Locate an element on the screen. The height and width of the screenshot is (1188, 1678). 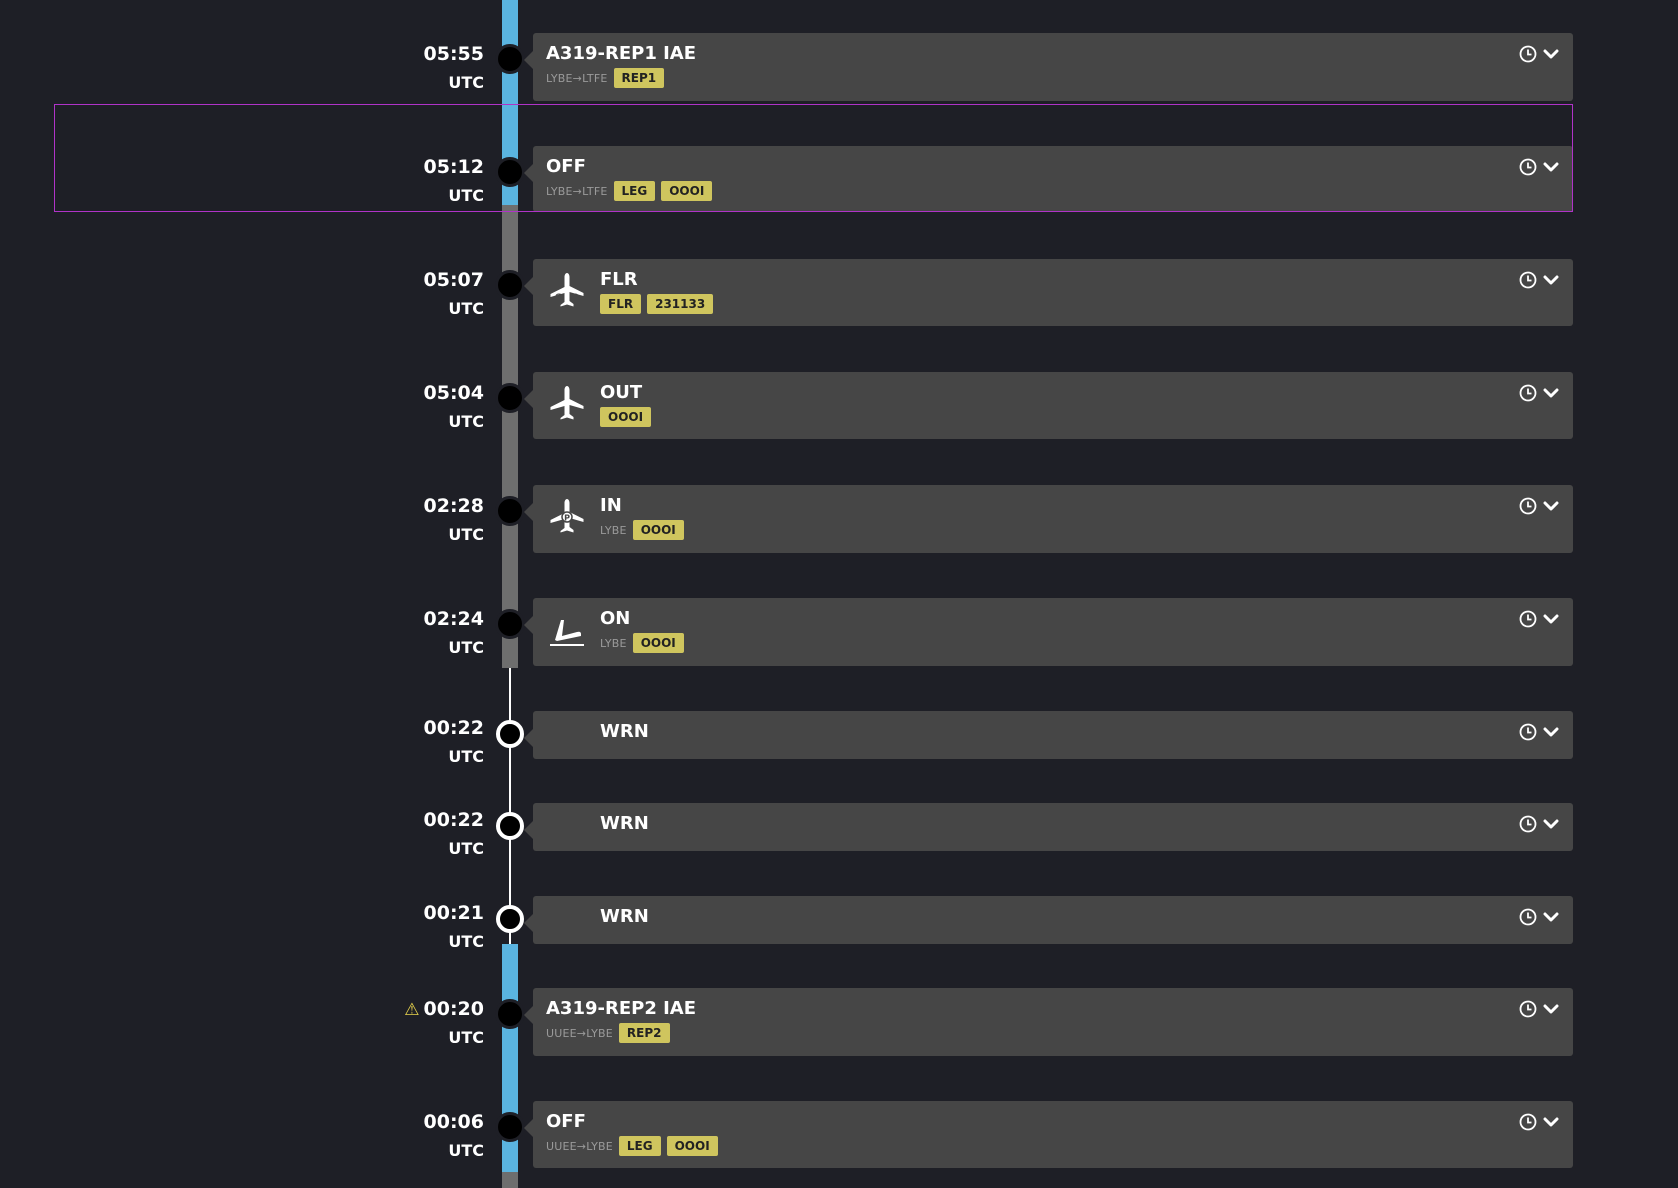
event-time: 02:24 UTC is located at coordinates (454, 632).